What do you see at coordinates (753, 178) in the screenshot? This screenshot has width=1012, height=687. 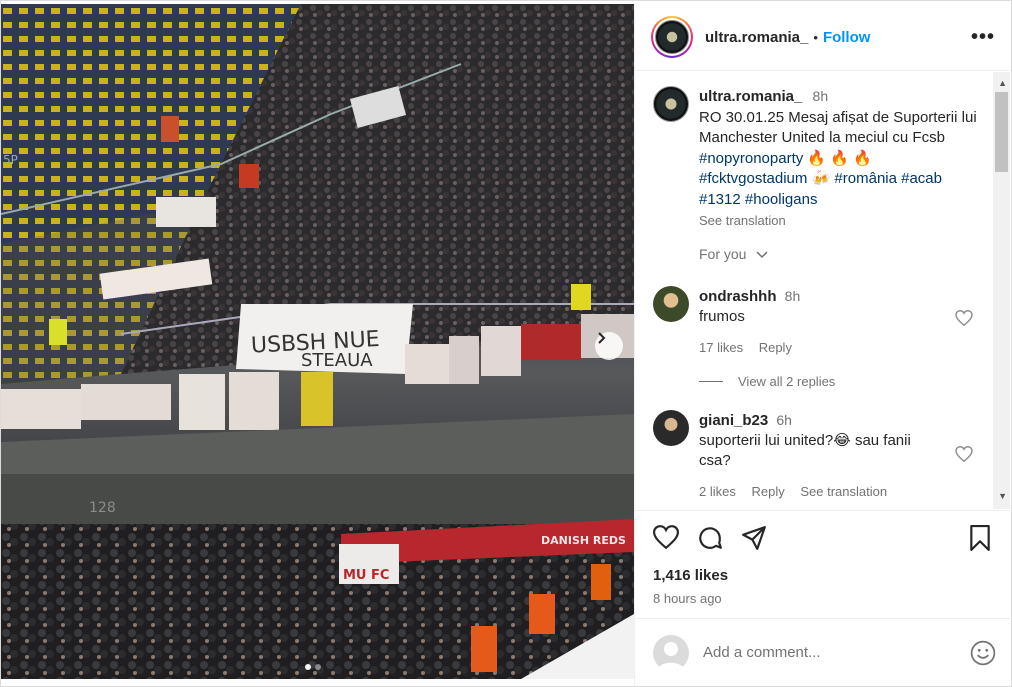 I see `hashtag-link: #fcktvgostadium` at bounding box center [753, 178].